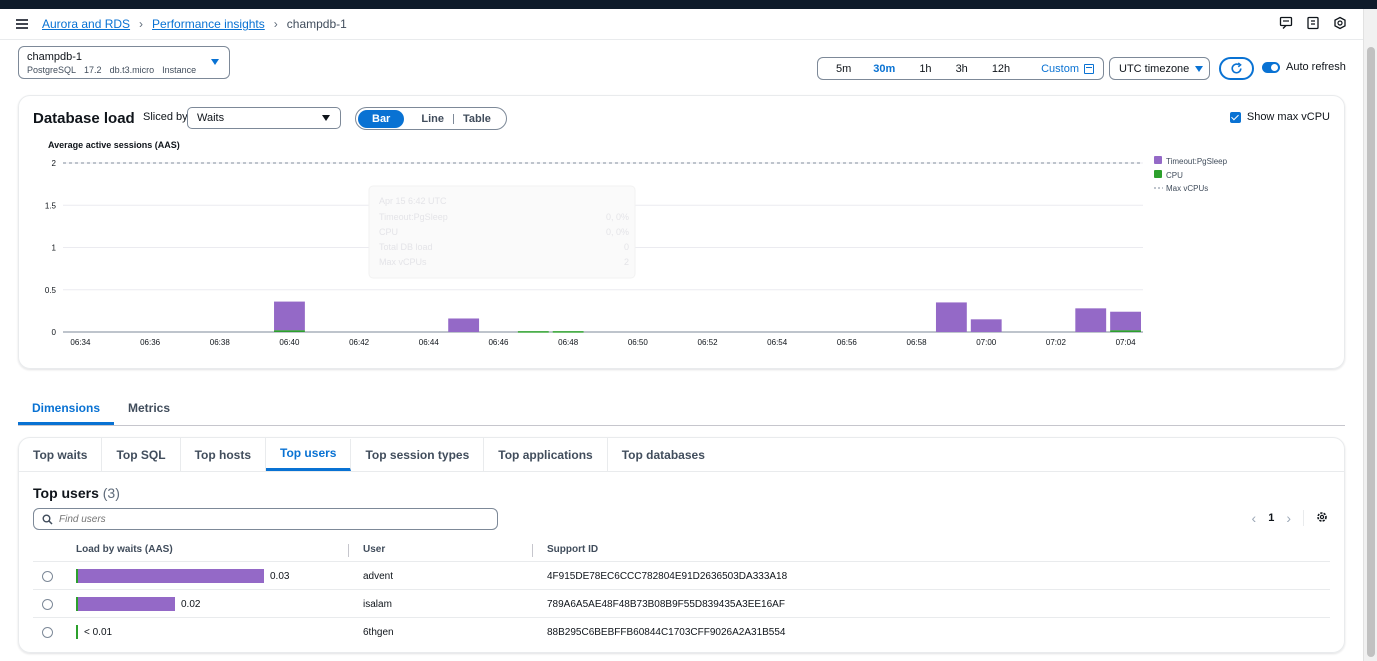 The width and height of the screenshot is (1377, 661). What do you see at coordinates (568, 342) in the screenshot?
I see `x-tick-label: 06:48` at bounding box center [568, 342].